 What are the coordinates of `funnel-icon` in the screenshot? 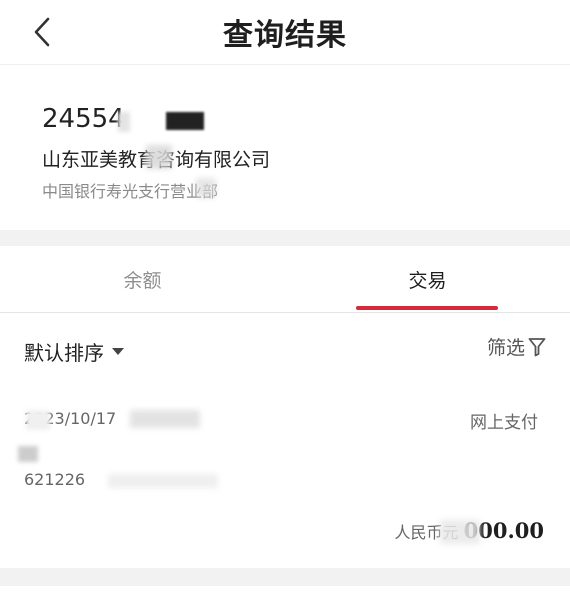 It's located at (537, 346).